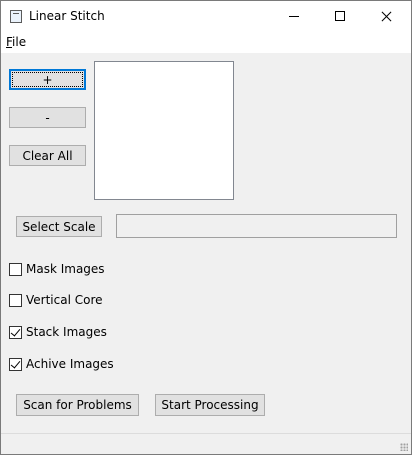 The height and width of the screenshot is (455, 412). What do you see at coordinates (15, 269) in the screenshot?
I see `mask-images-box` at bounding box center [15, 269].